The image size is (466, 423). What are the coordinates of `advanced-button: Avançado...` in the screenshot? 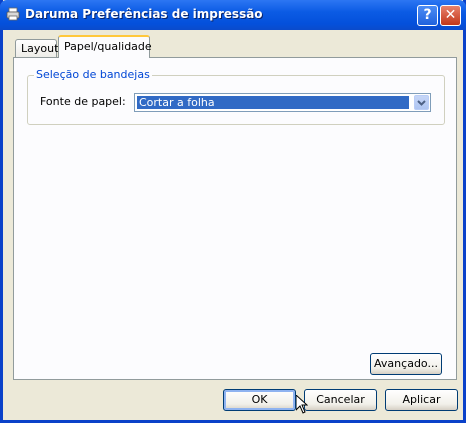 It's located at (406, 364).